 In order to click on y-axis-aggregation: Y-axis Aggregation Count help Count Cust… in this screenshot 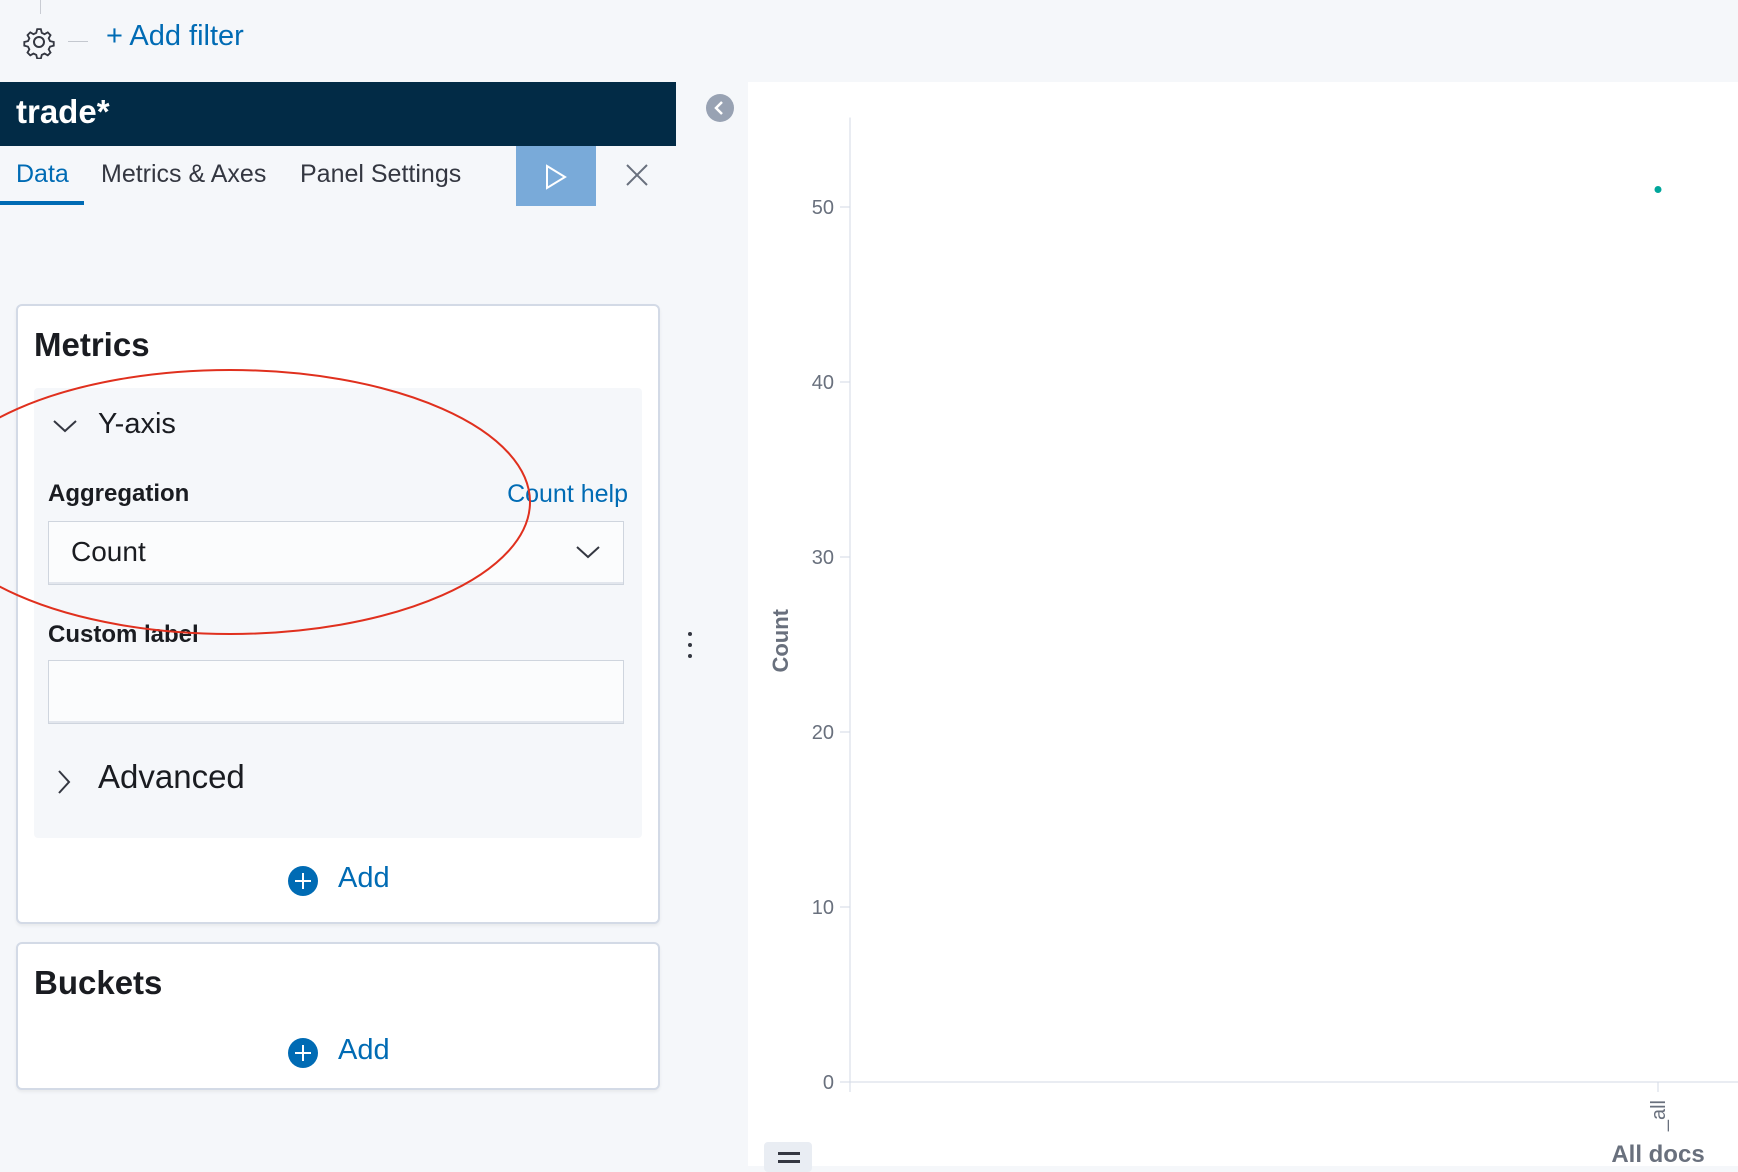, I will do `click(338, 613)`.